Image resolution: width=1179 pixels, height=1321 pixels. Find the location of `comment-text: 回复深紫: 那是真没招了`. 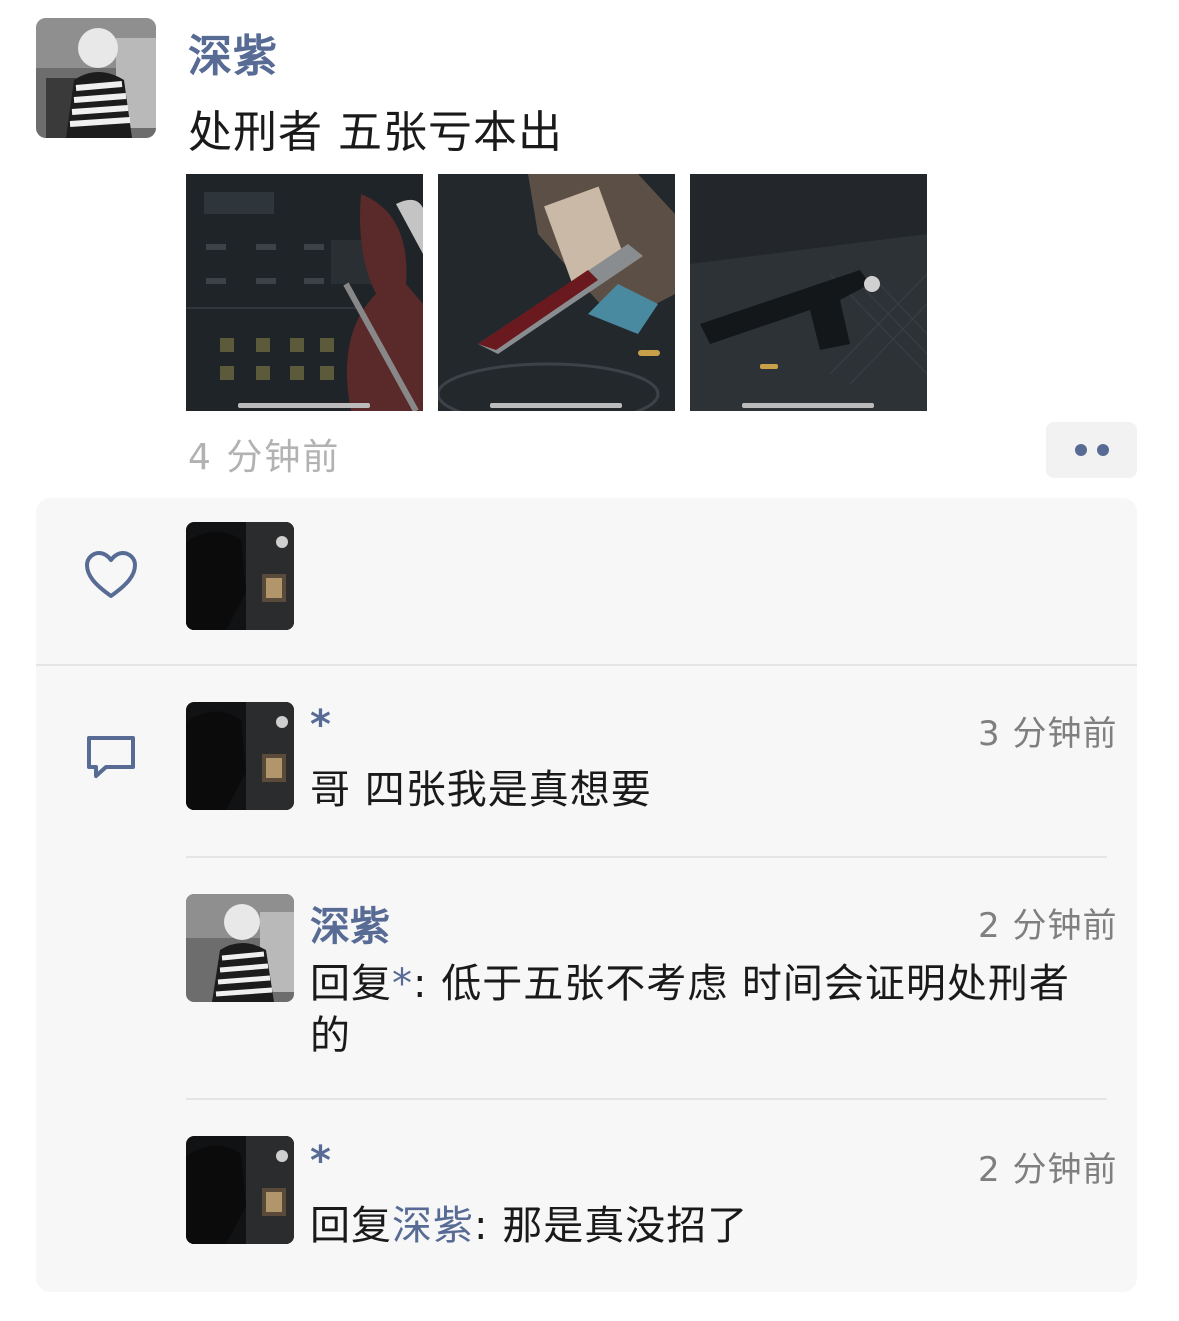

comment-text: 回复深紫: 那是真没招了 is located at coordinates (710, 1226).